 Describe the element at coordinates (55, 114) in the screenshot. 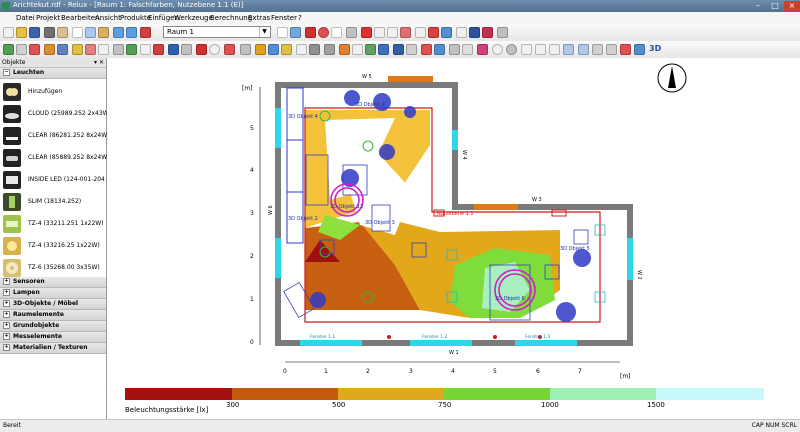

I see `lamp-item: CLOUD (25989.252 2x43W)` at that location.